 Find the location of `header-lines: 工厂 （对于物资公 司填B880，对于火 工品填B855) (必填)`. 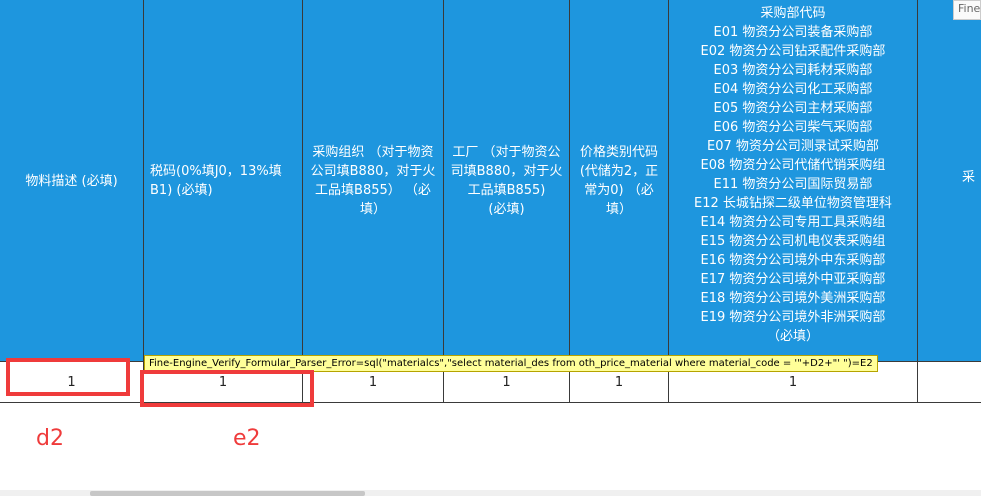

header-lines: 工厂 （对于物资公 司填B880，对于火 工品填B855) (必填) is located at coordinates (507, 181).